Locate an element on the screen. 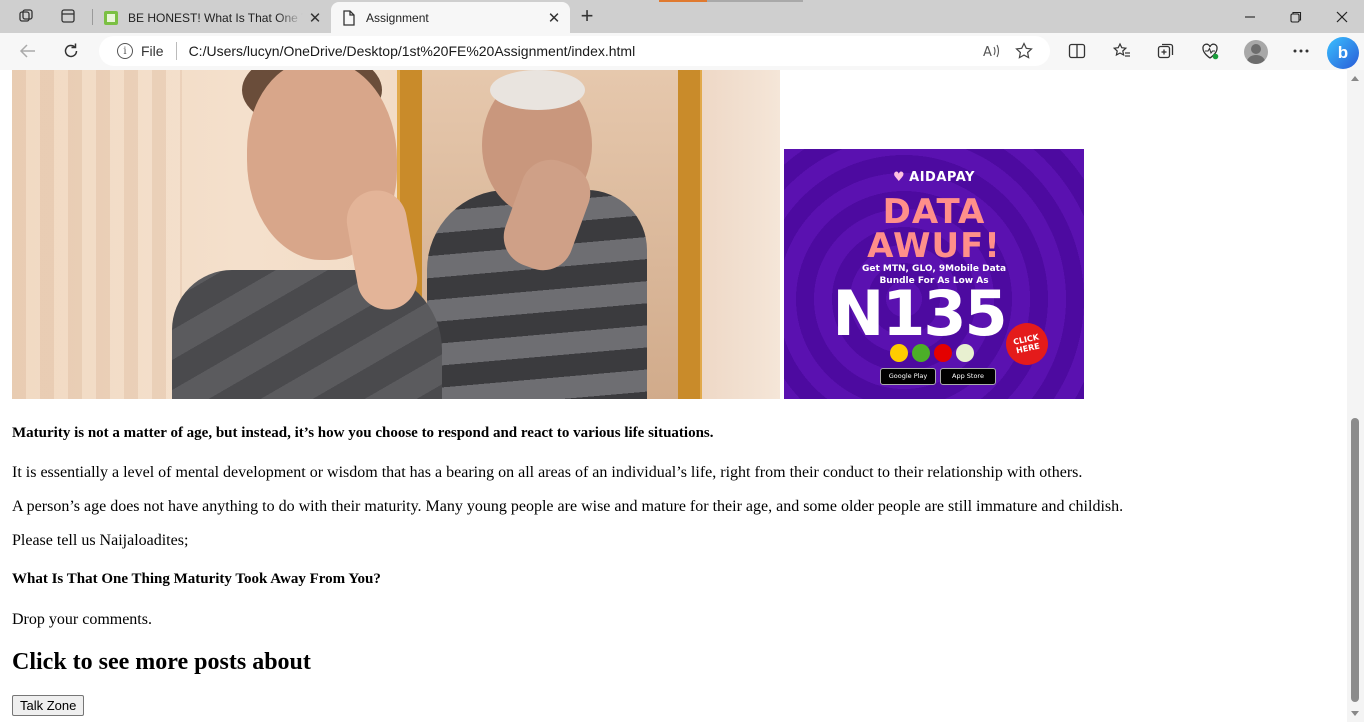  refresh-button is located at coordinates (71, 51).